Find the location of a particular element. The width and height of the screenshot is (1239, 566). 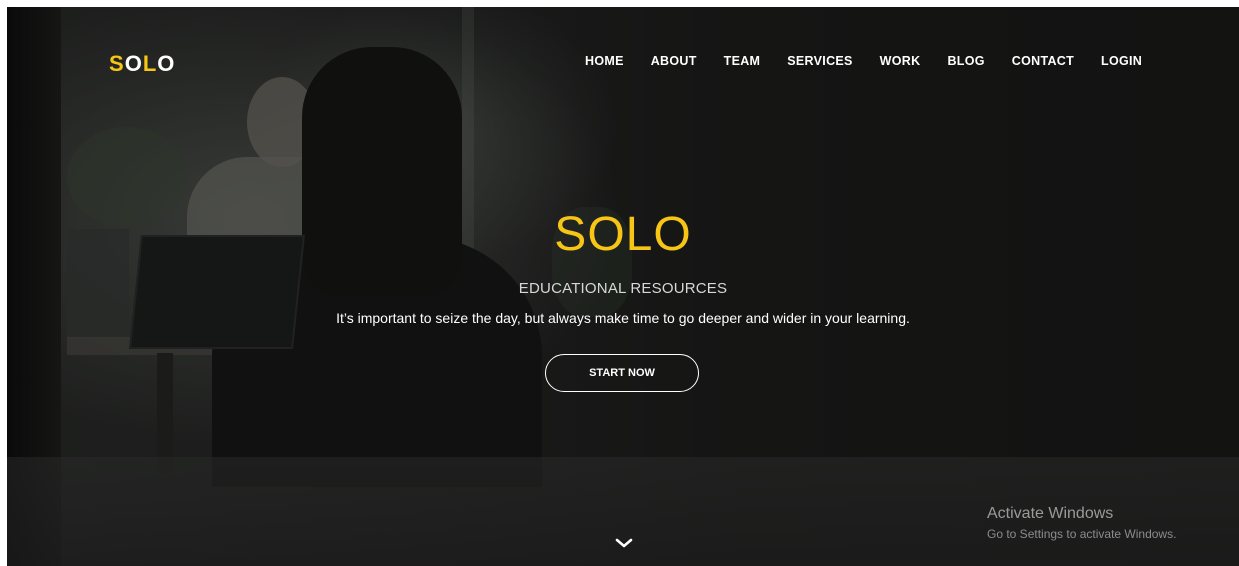

chevron-down-icon is located at coordinates (624, 543).